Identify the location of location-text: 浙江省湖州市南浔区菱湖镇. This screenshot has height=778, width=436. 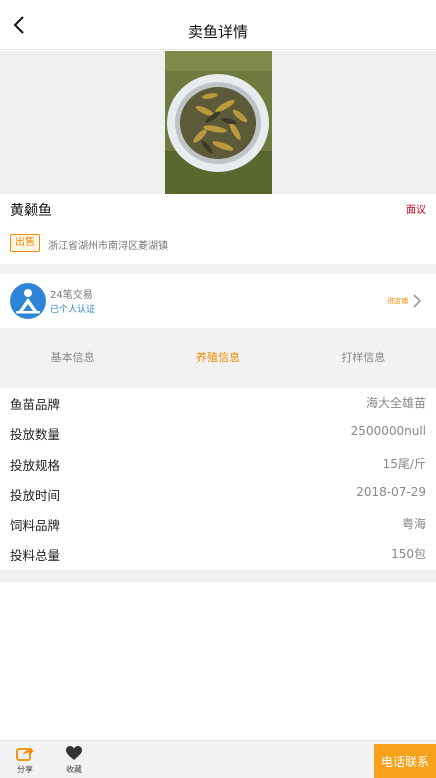
(108, 246).